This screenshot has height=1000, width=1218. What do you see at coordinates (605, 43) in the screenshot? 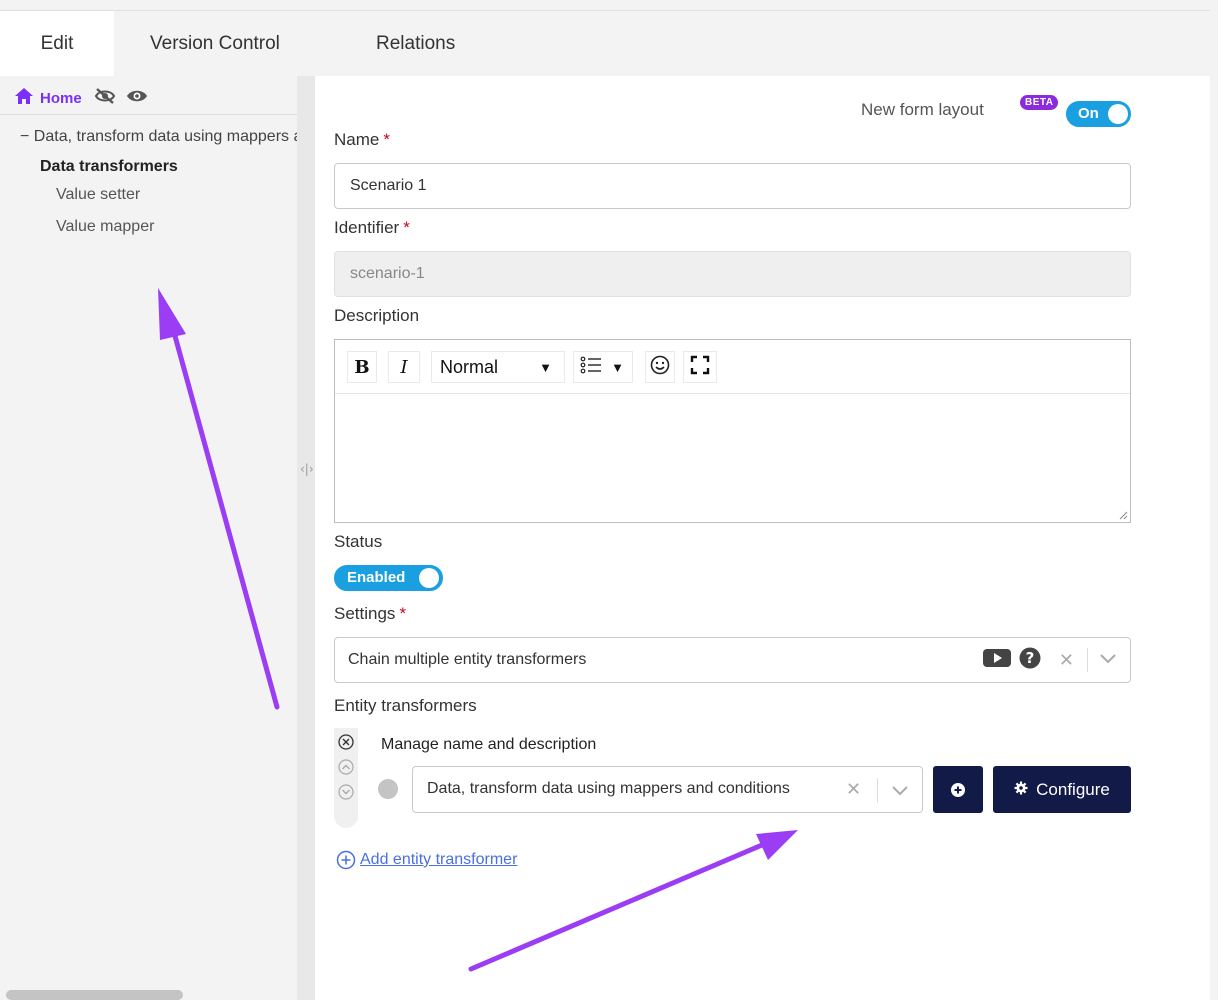
I see `tab-bar: Edit Version Control Relations` at bounding box center [605, 43].